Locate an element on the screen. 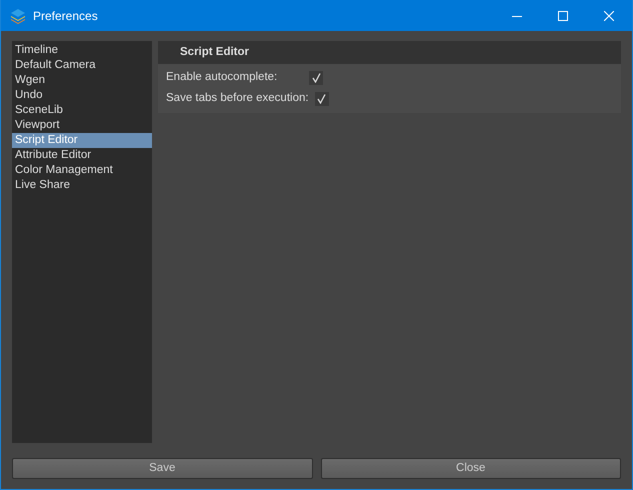 Image resolution: width=633 pixels, height=490 pixels. window-title: Preferences is located at coordinates (65, 16).